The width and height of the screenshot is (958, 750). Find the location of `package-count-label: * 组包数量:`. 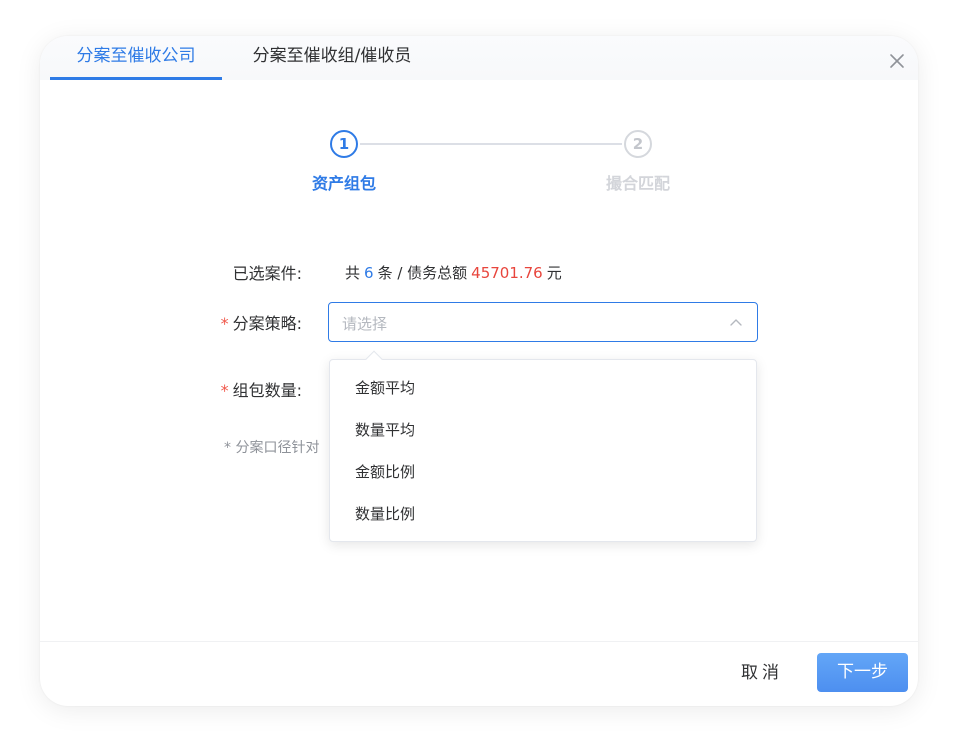

package-count-label: * 组包数量: is located at coordinates (222, 389).